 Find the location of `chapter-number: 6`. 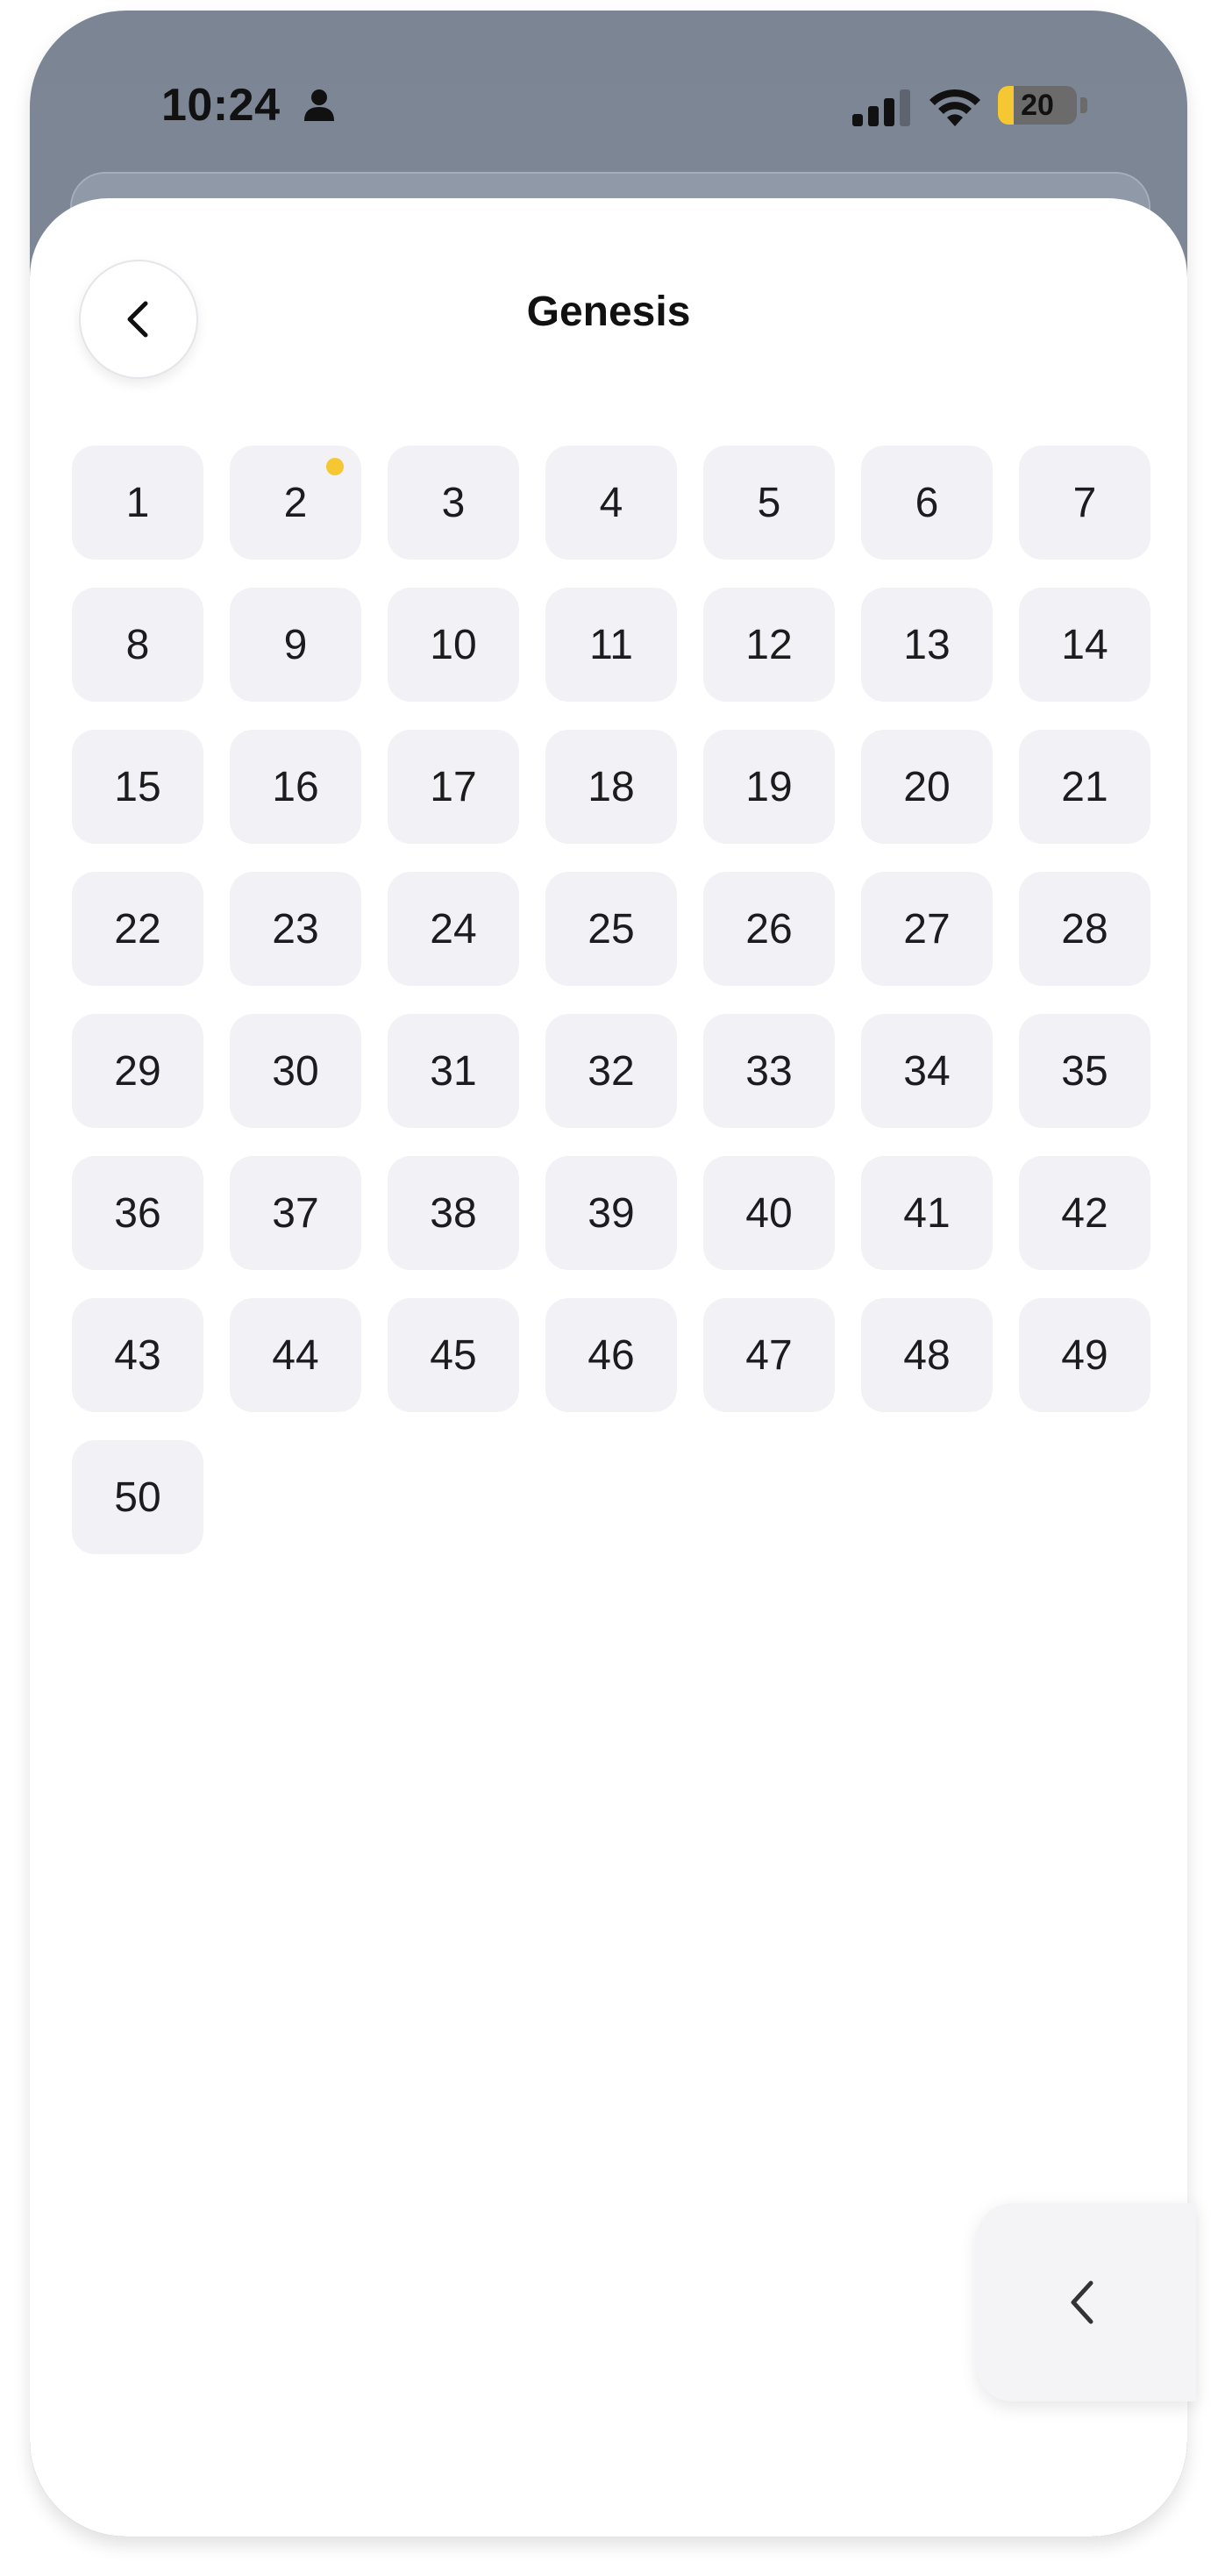

chapter-number: 6 is located at coordinates (927, 503).